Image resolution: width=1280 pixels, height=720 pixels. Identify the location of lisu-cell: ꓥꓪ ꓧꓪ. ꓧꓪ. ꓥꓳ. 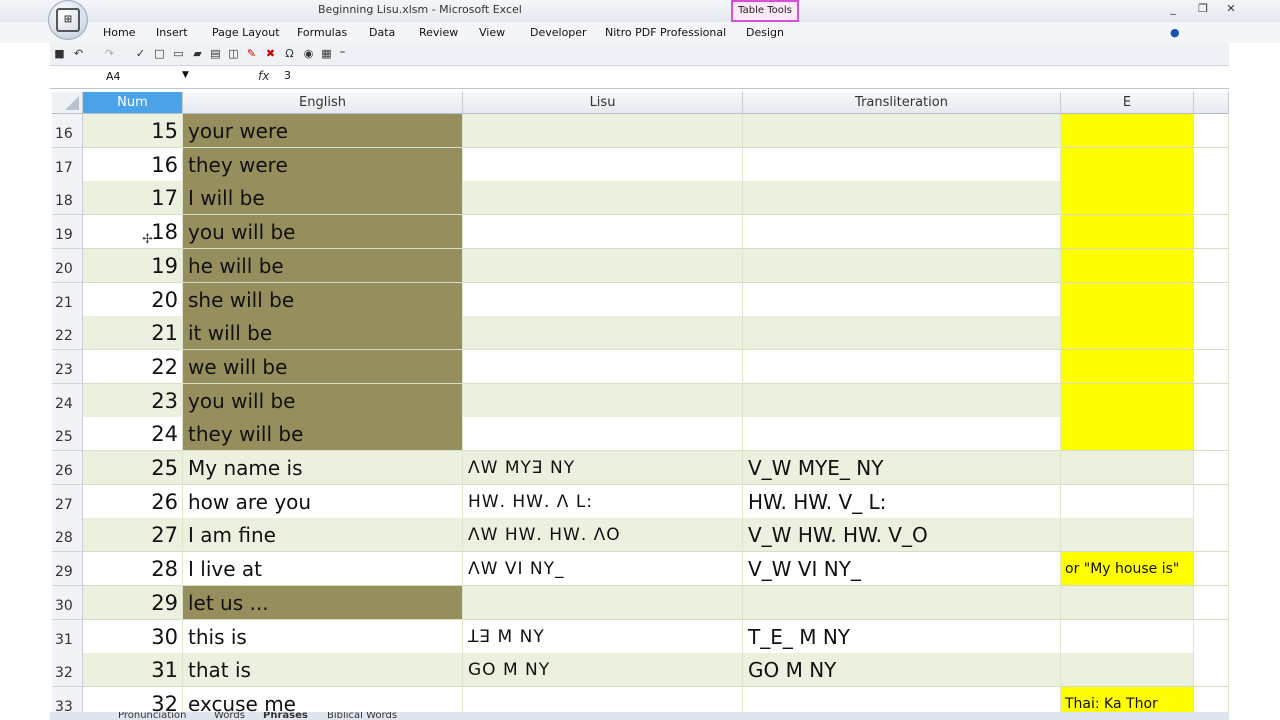
(603, 535).